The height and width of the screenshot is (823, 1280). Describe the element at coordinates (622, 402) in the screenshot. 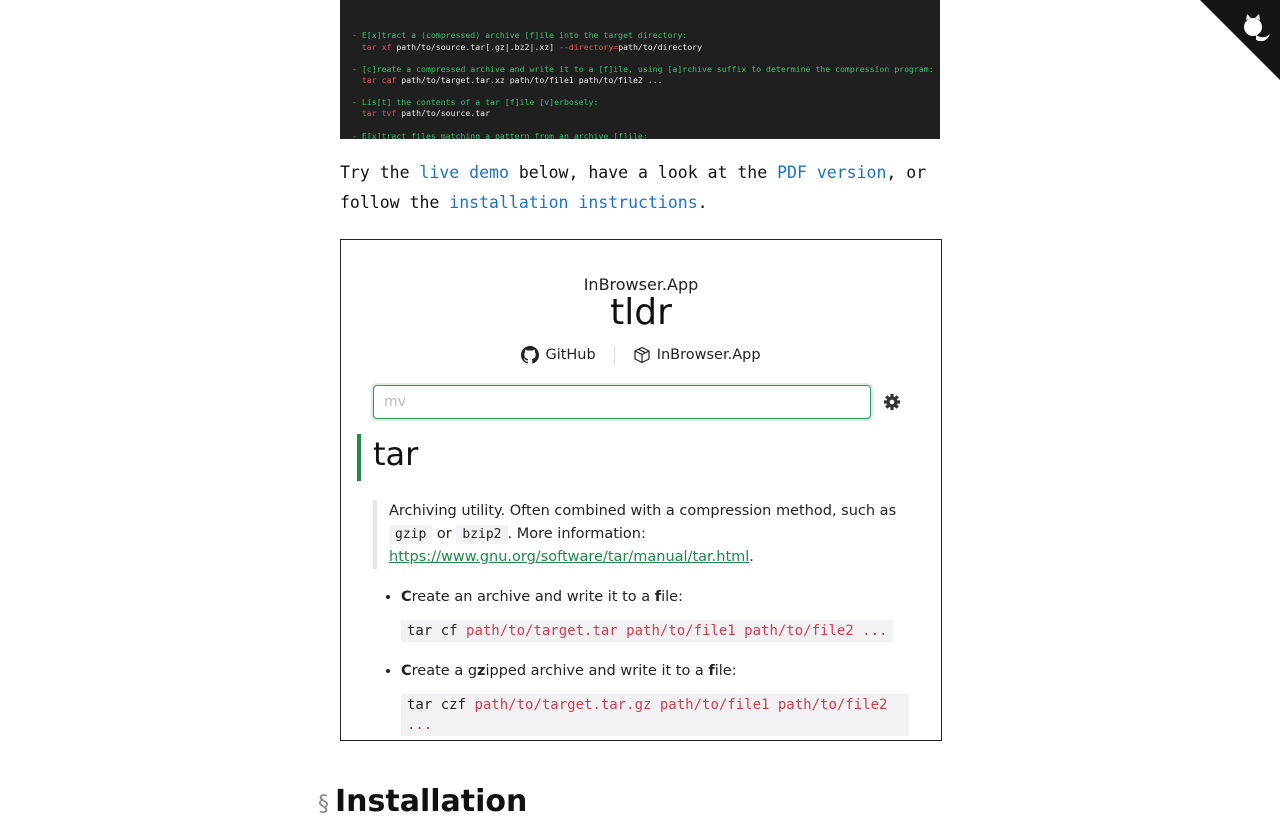

I see `search-input` at that location.